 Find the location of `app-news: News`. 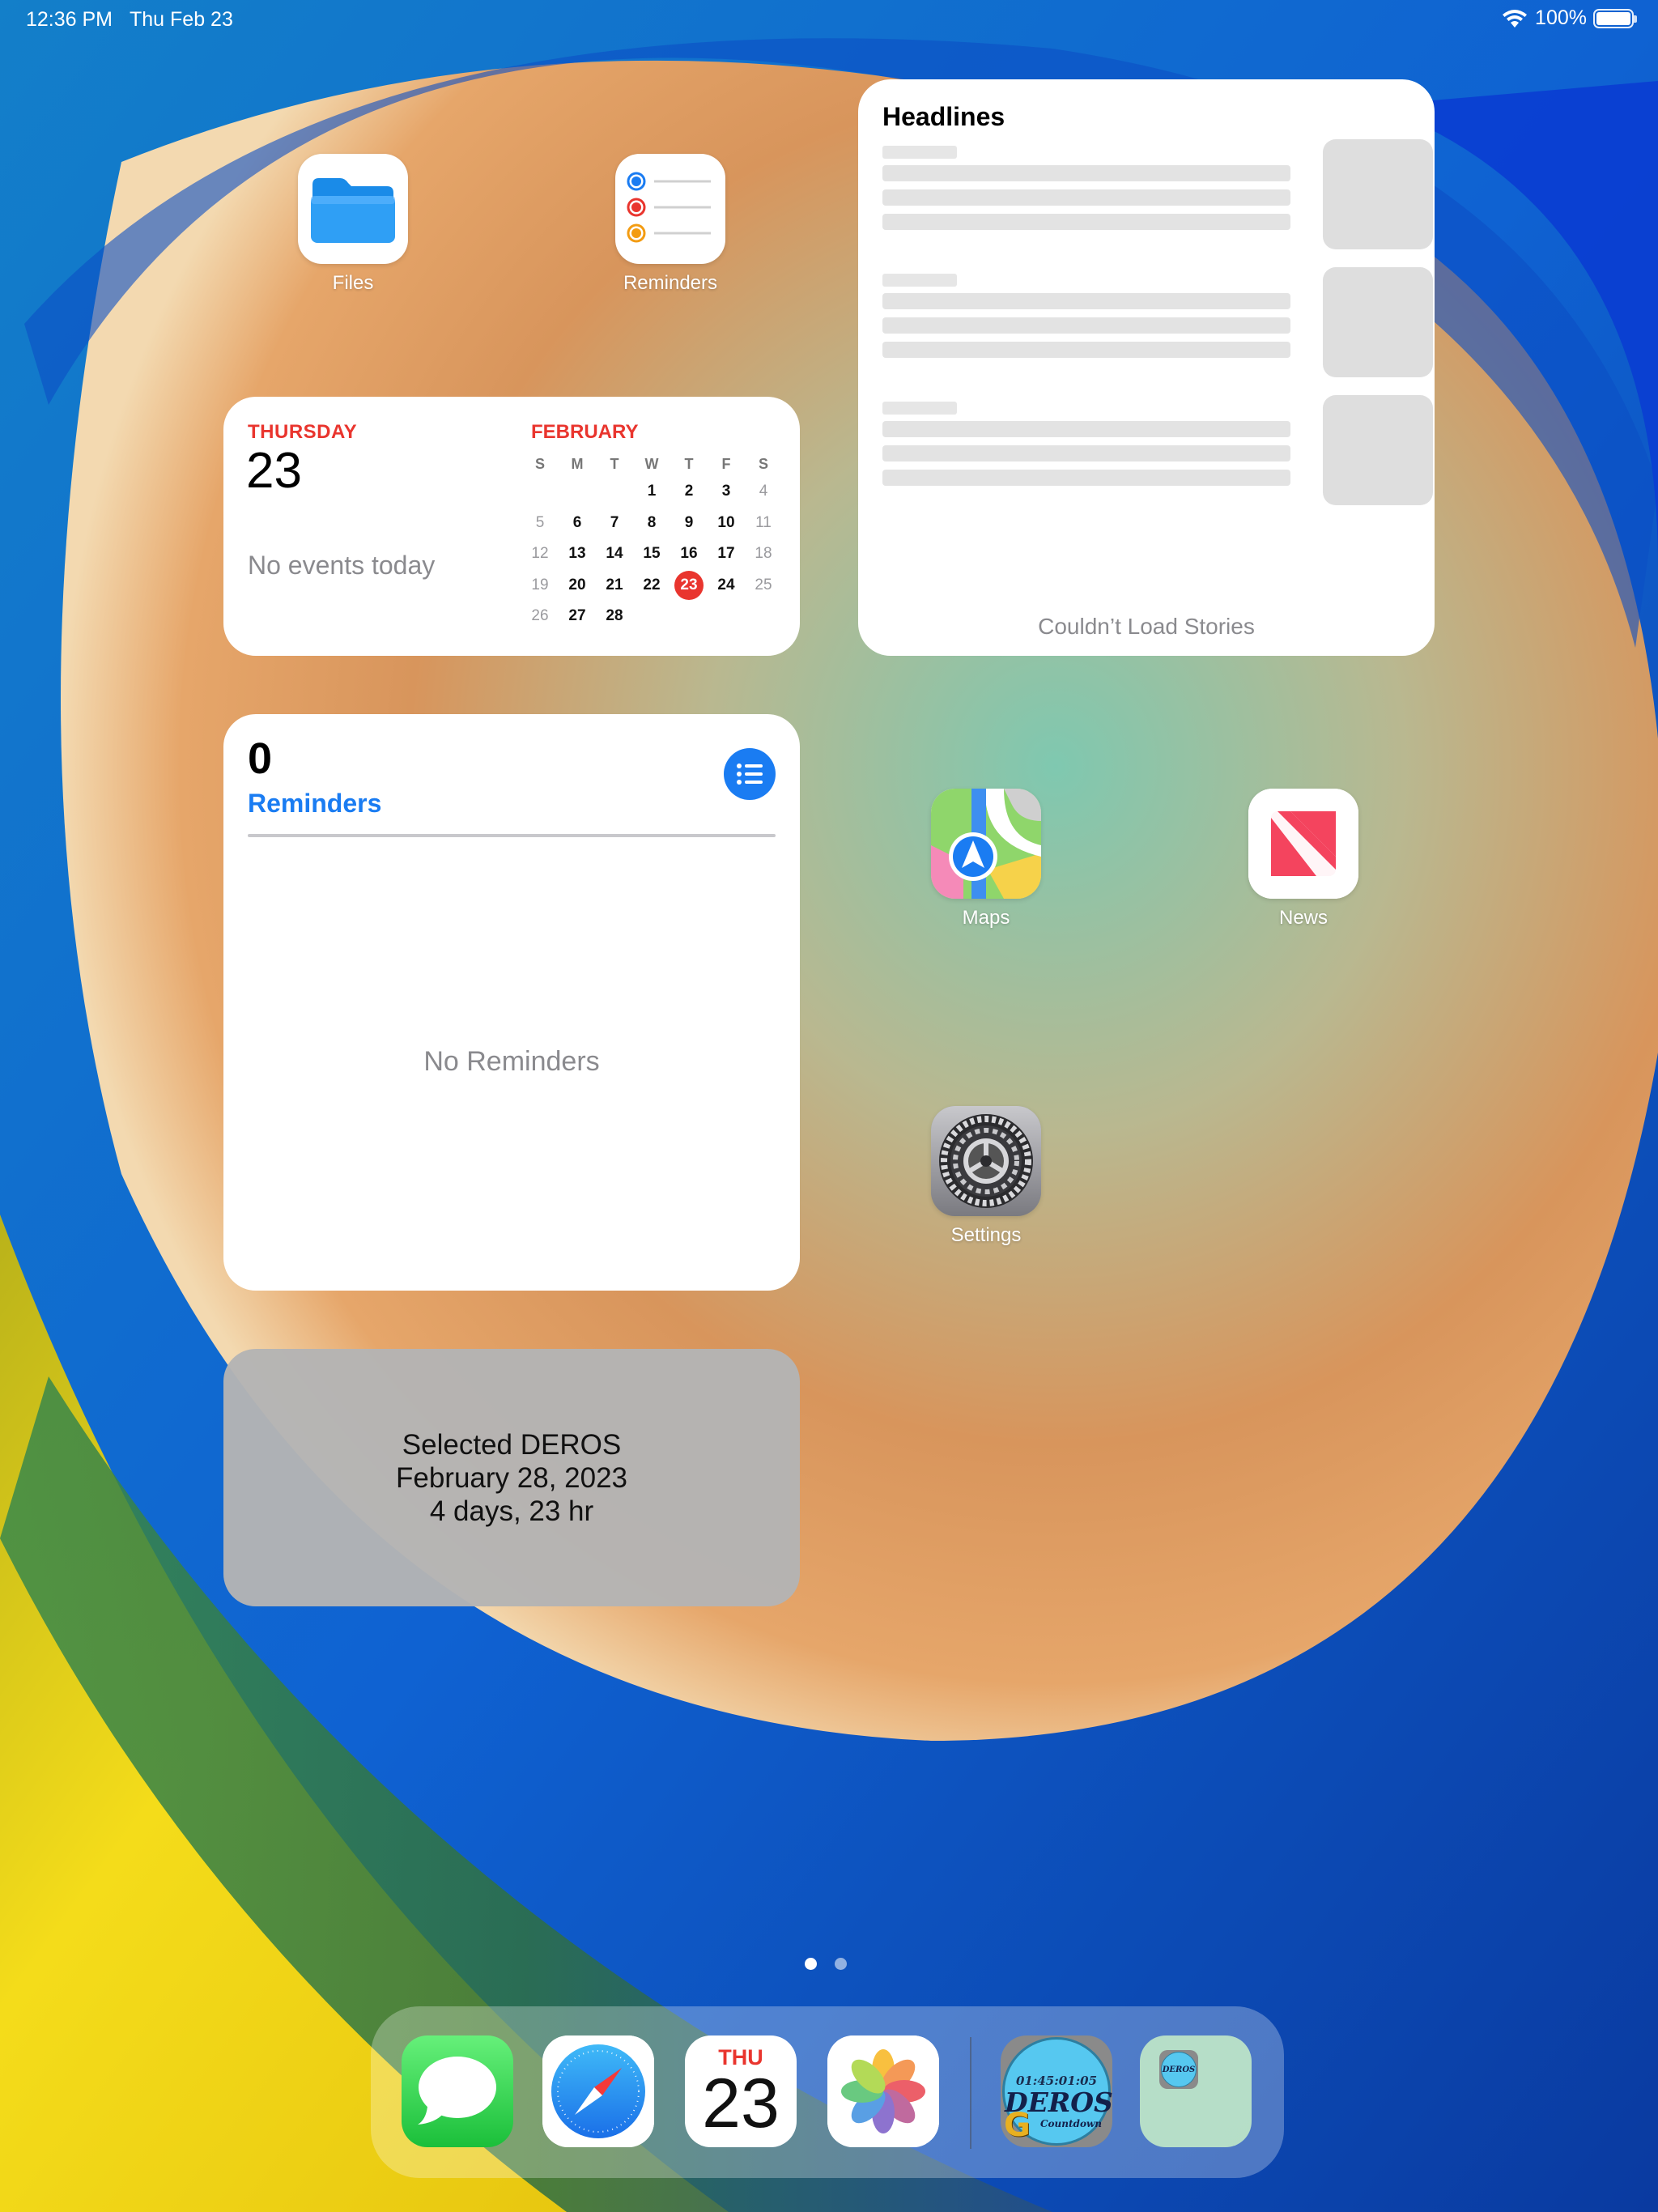

app-news: News is located at coordinates (1303, 859).